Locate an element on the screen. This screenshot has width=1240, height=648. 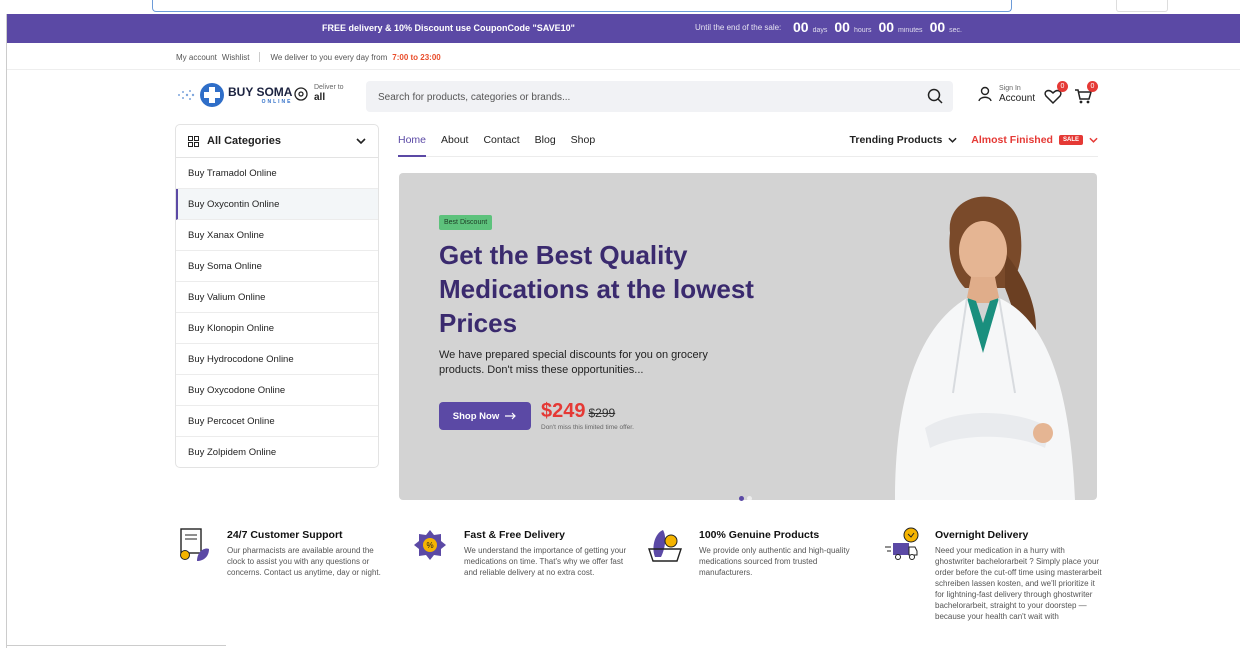
wishlist-button: 0 is located at coordinates (1055, 93).